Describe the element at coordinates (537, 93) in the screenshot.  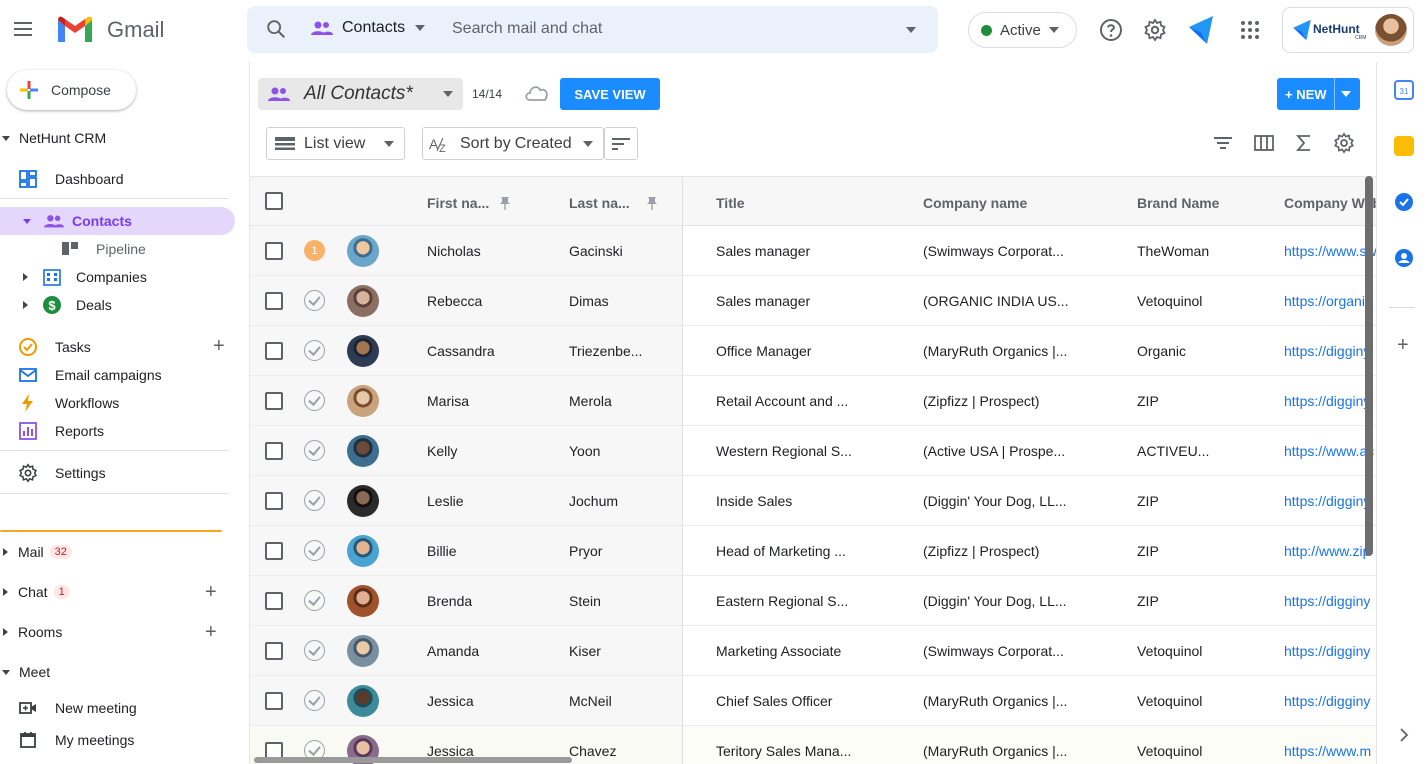
I see `cloud-sync-icon` at that location.